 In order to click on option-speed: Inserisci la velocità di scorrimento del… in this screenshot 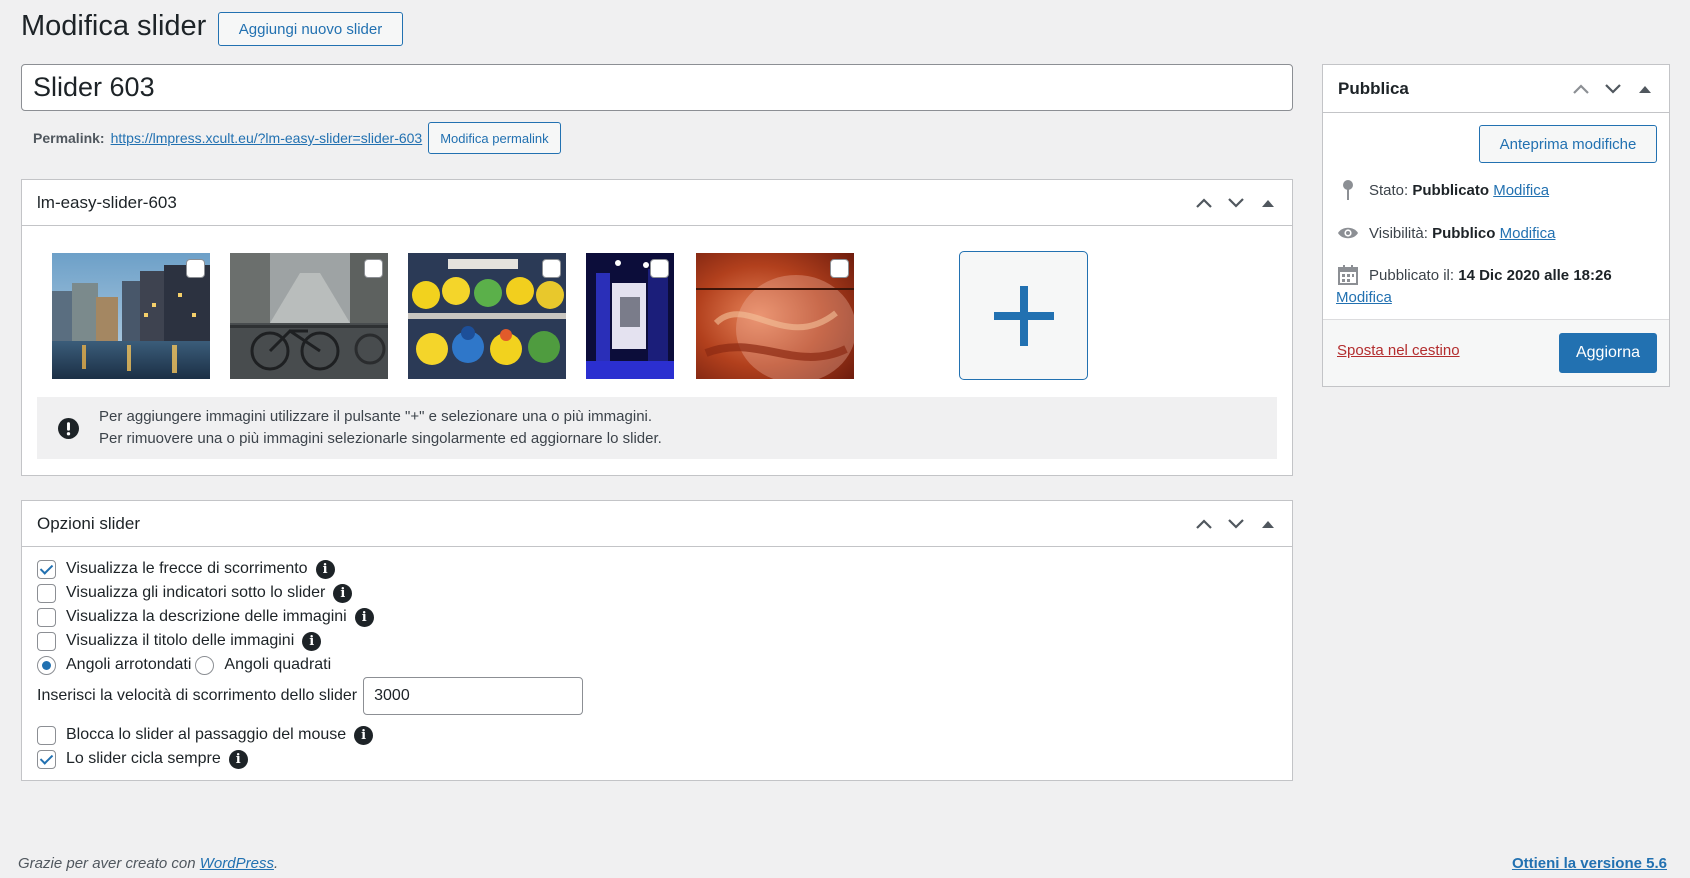, I will do `click(310, 696)`.